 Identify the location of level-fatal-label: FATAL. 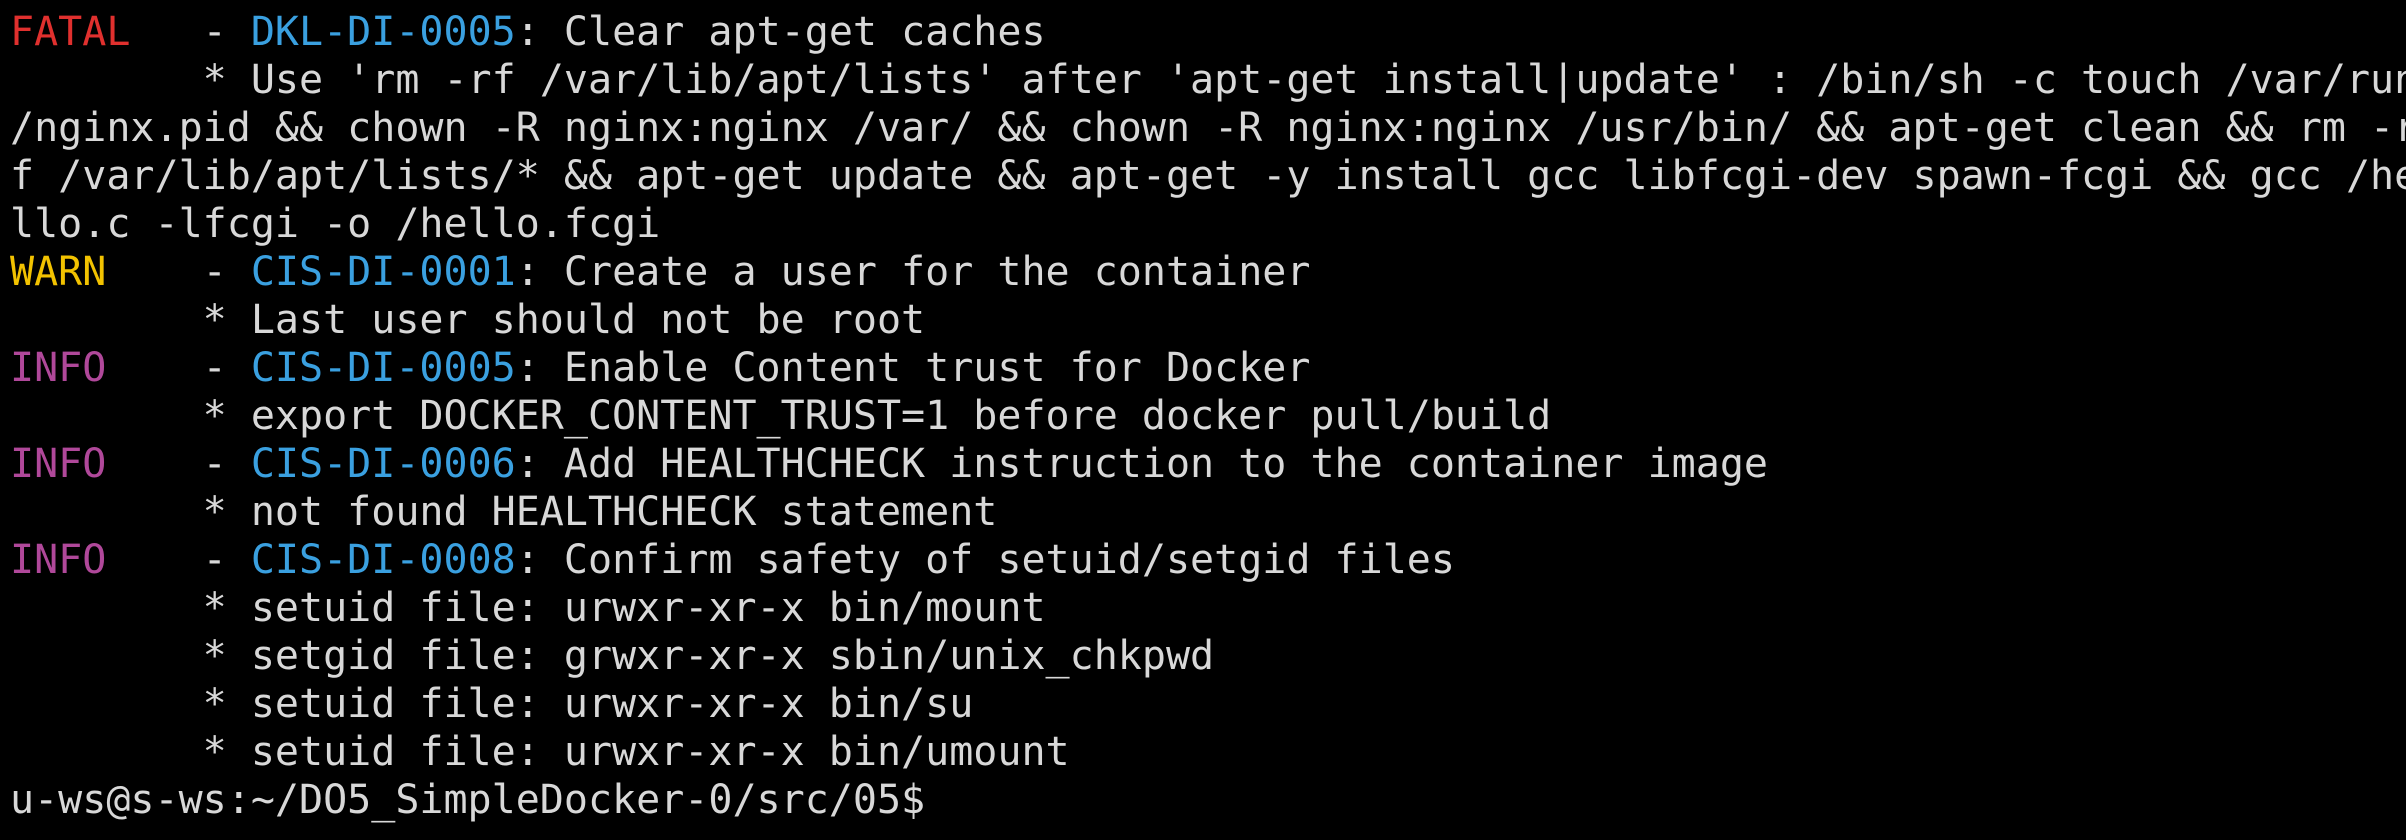
(70, 32).